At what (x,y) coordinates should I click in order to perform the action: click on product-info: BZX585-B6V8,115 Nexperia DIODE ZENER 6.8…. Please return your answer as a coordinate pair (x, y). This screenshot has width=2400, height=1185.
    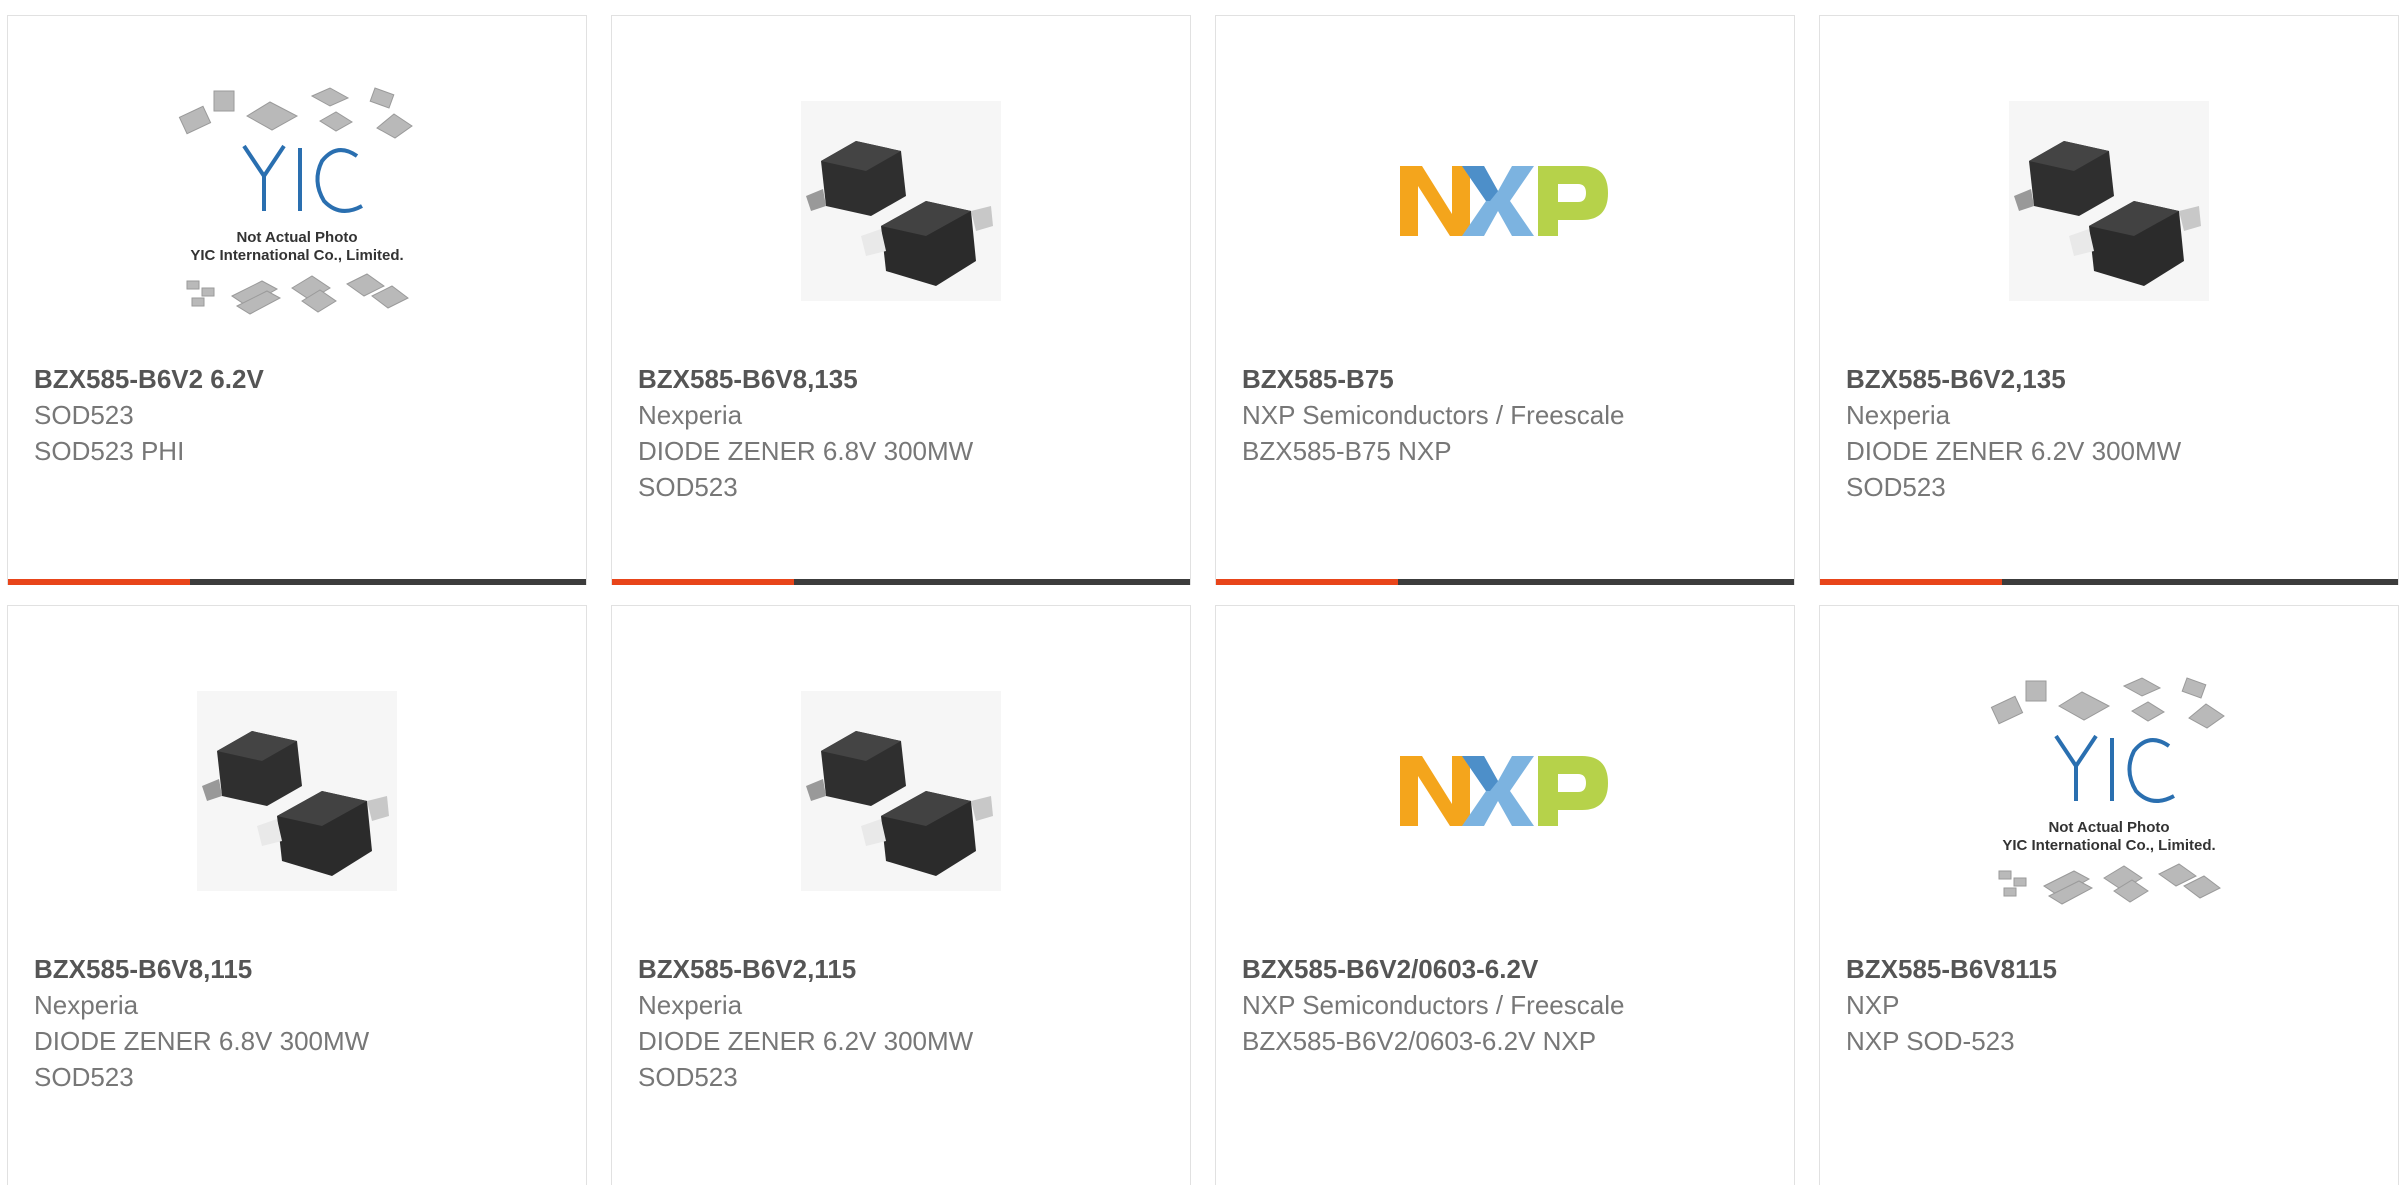
    Looking at the image, I should click on (300, 1023).